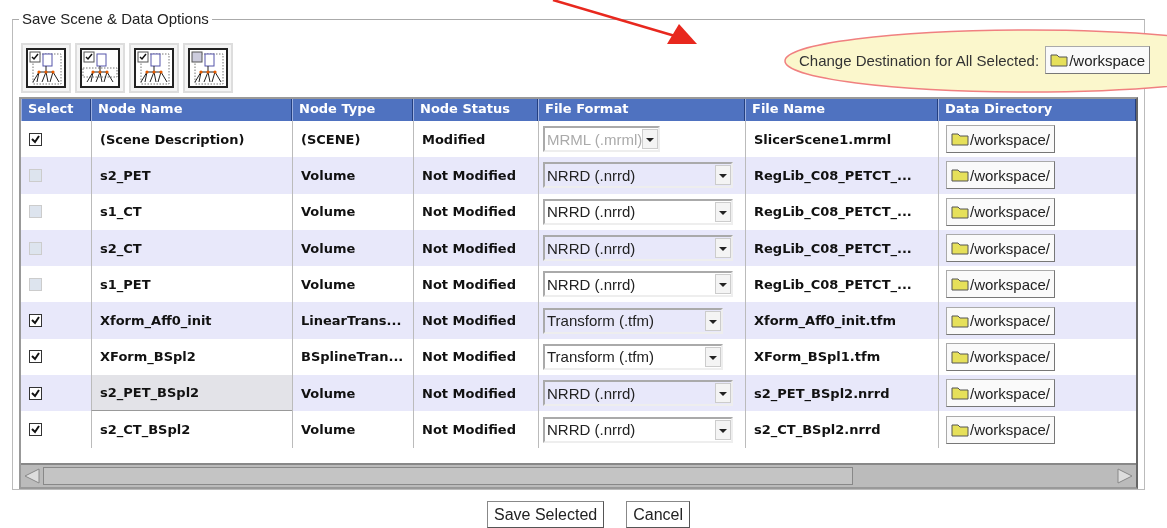 The height and width of the screenshot is (528, 1167). I want to click on node-name-cell: s2_CT_BSpl2, so click(191, 429).